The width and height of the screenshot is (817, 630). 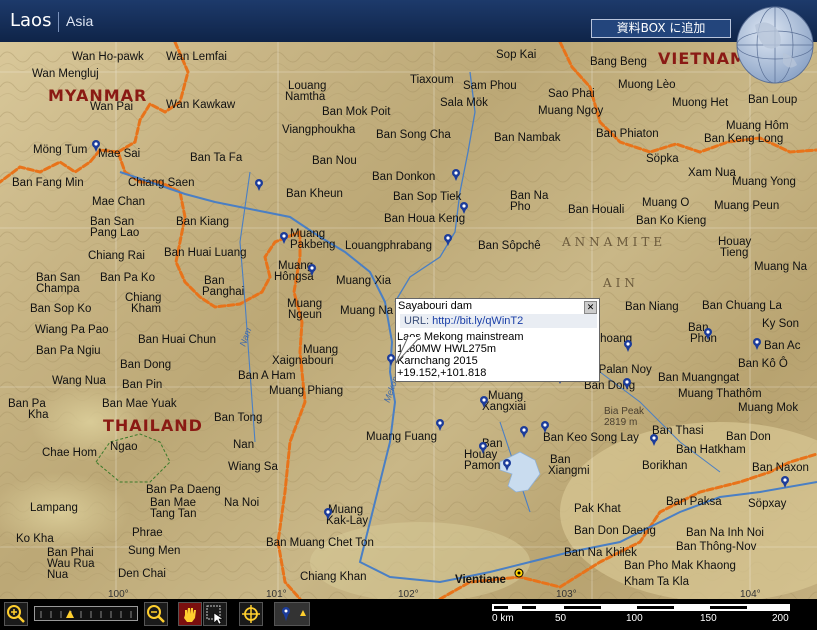 I want to click on place-label: Chae Hom, so click(x=69, y=453).